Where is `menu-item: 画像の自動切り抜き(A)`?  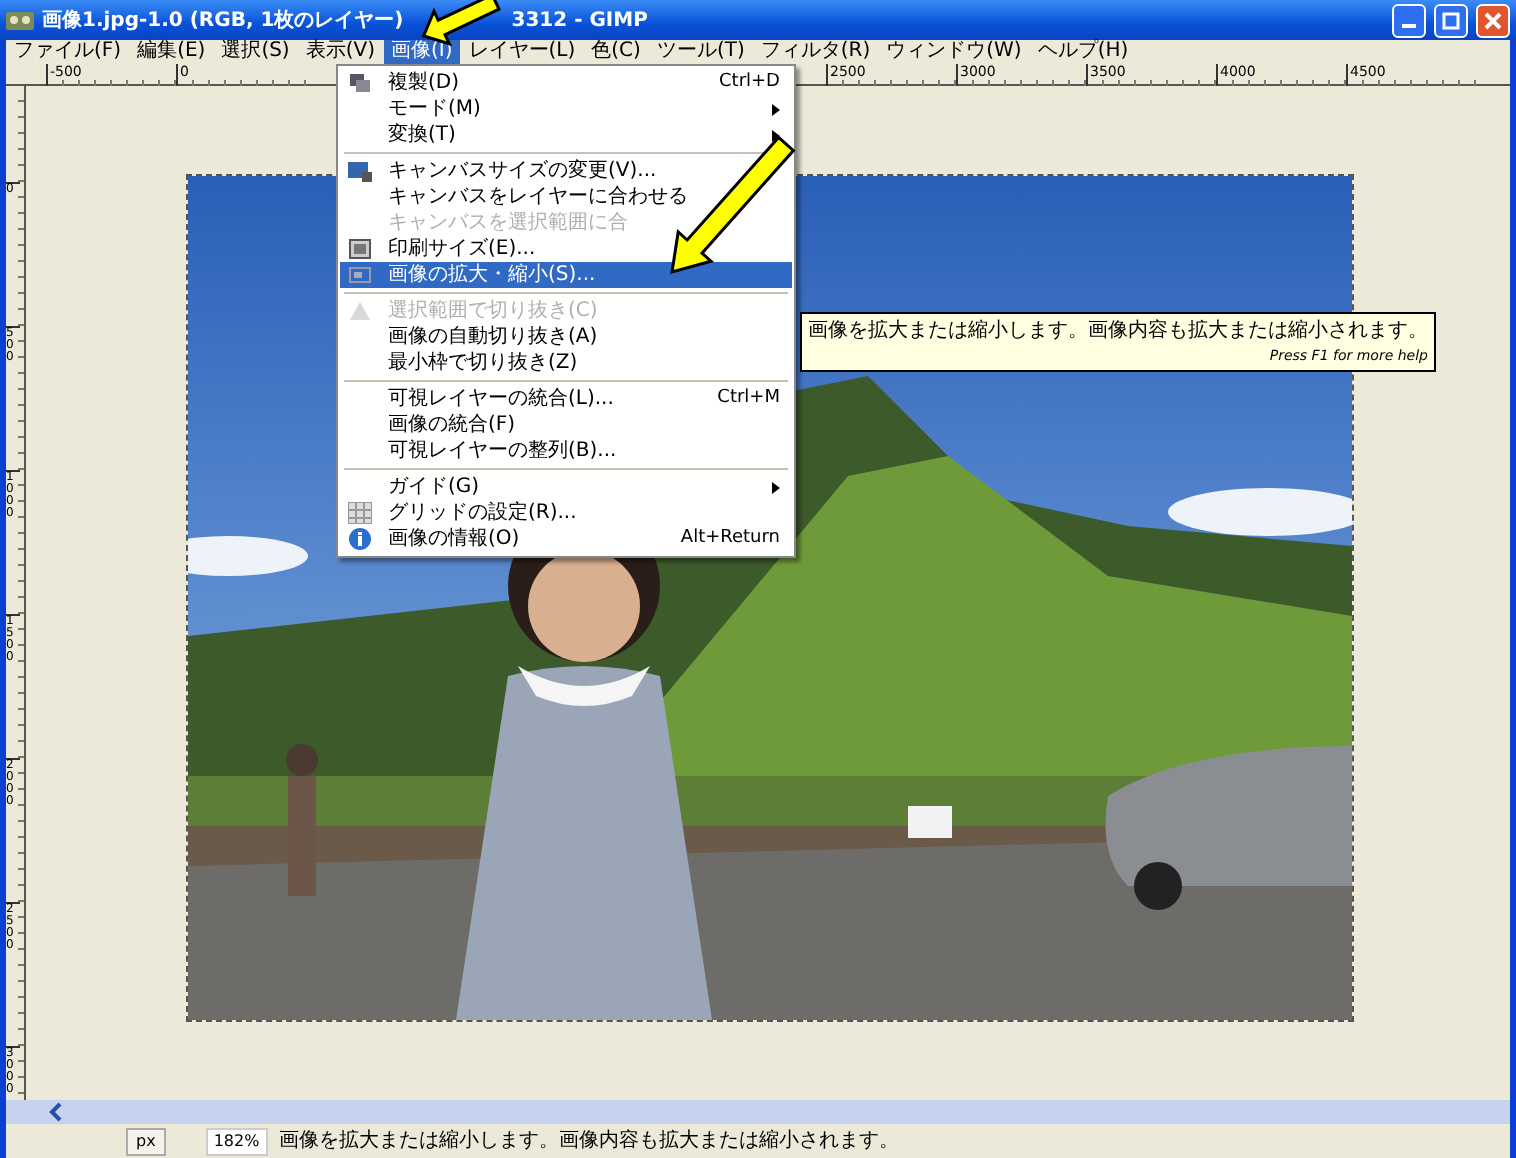
menu-item: 画像の自動切り抜き(A) is located at coordinates (566, 337).